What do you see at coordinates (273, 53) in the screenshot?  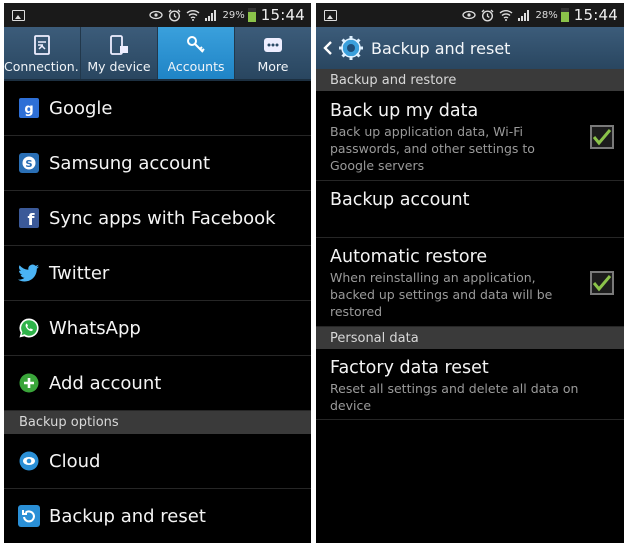 I see `tab-more: More` at bounding box center [273, 53].